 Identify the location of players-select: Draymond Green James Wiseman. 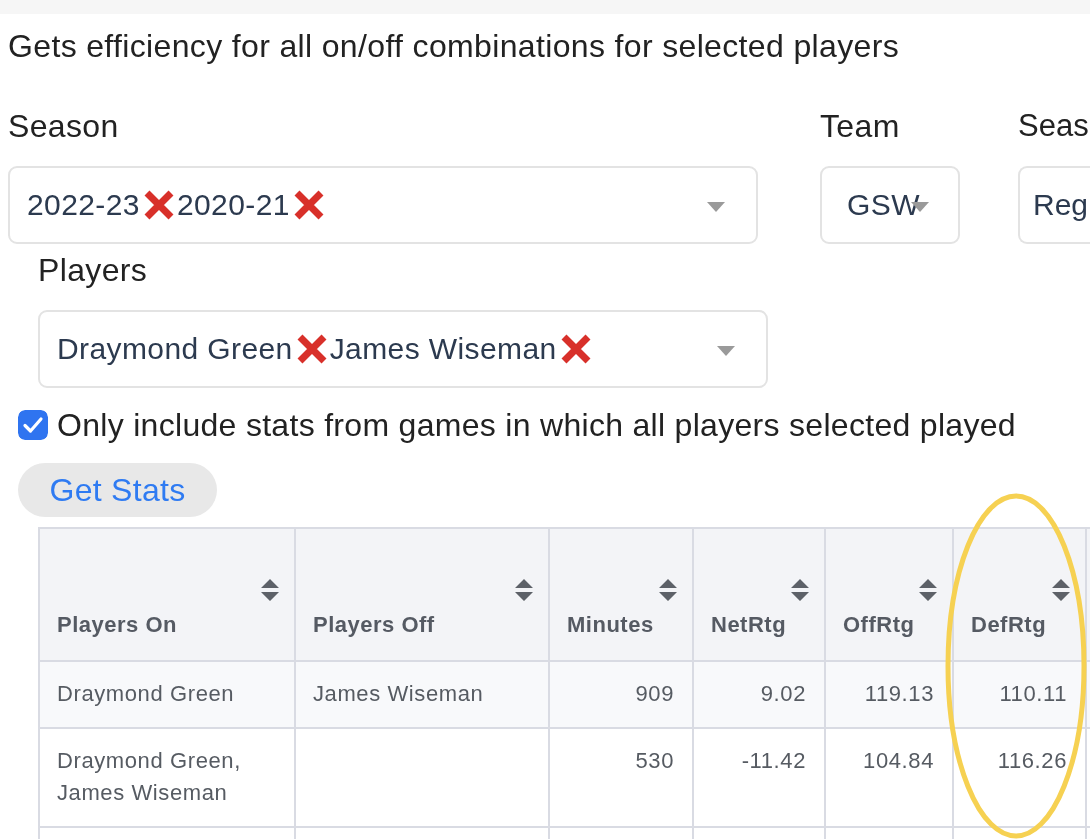
(403, 349).